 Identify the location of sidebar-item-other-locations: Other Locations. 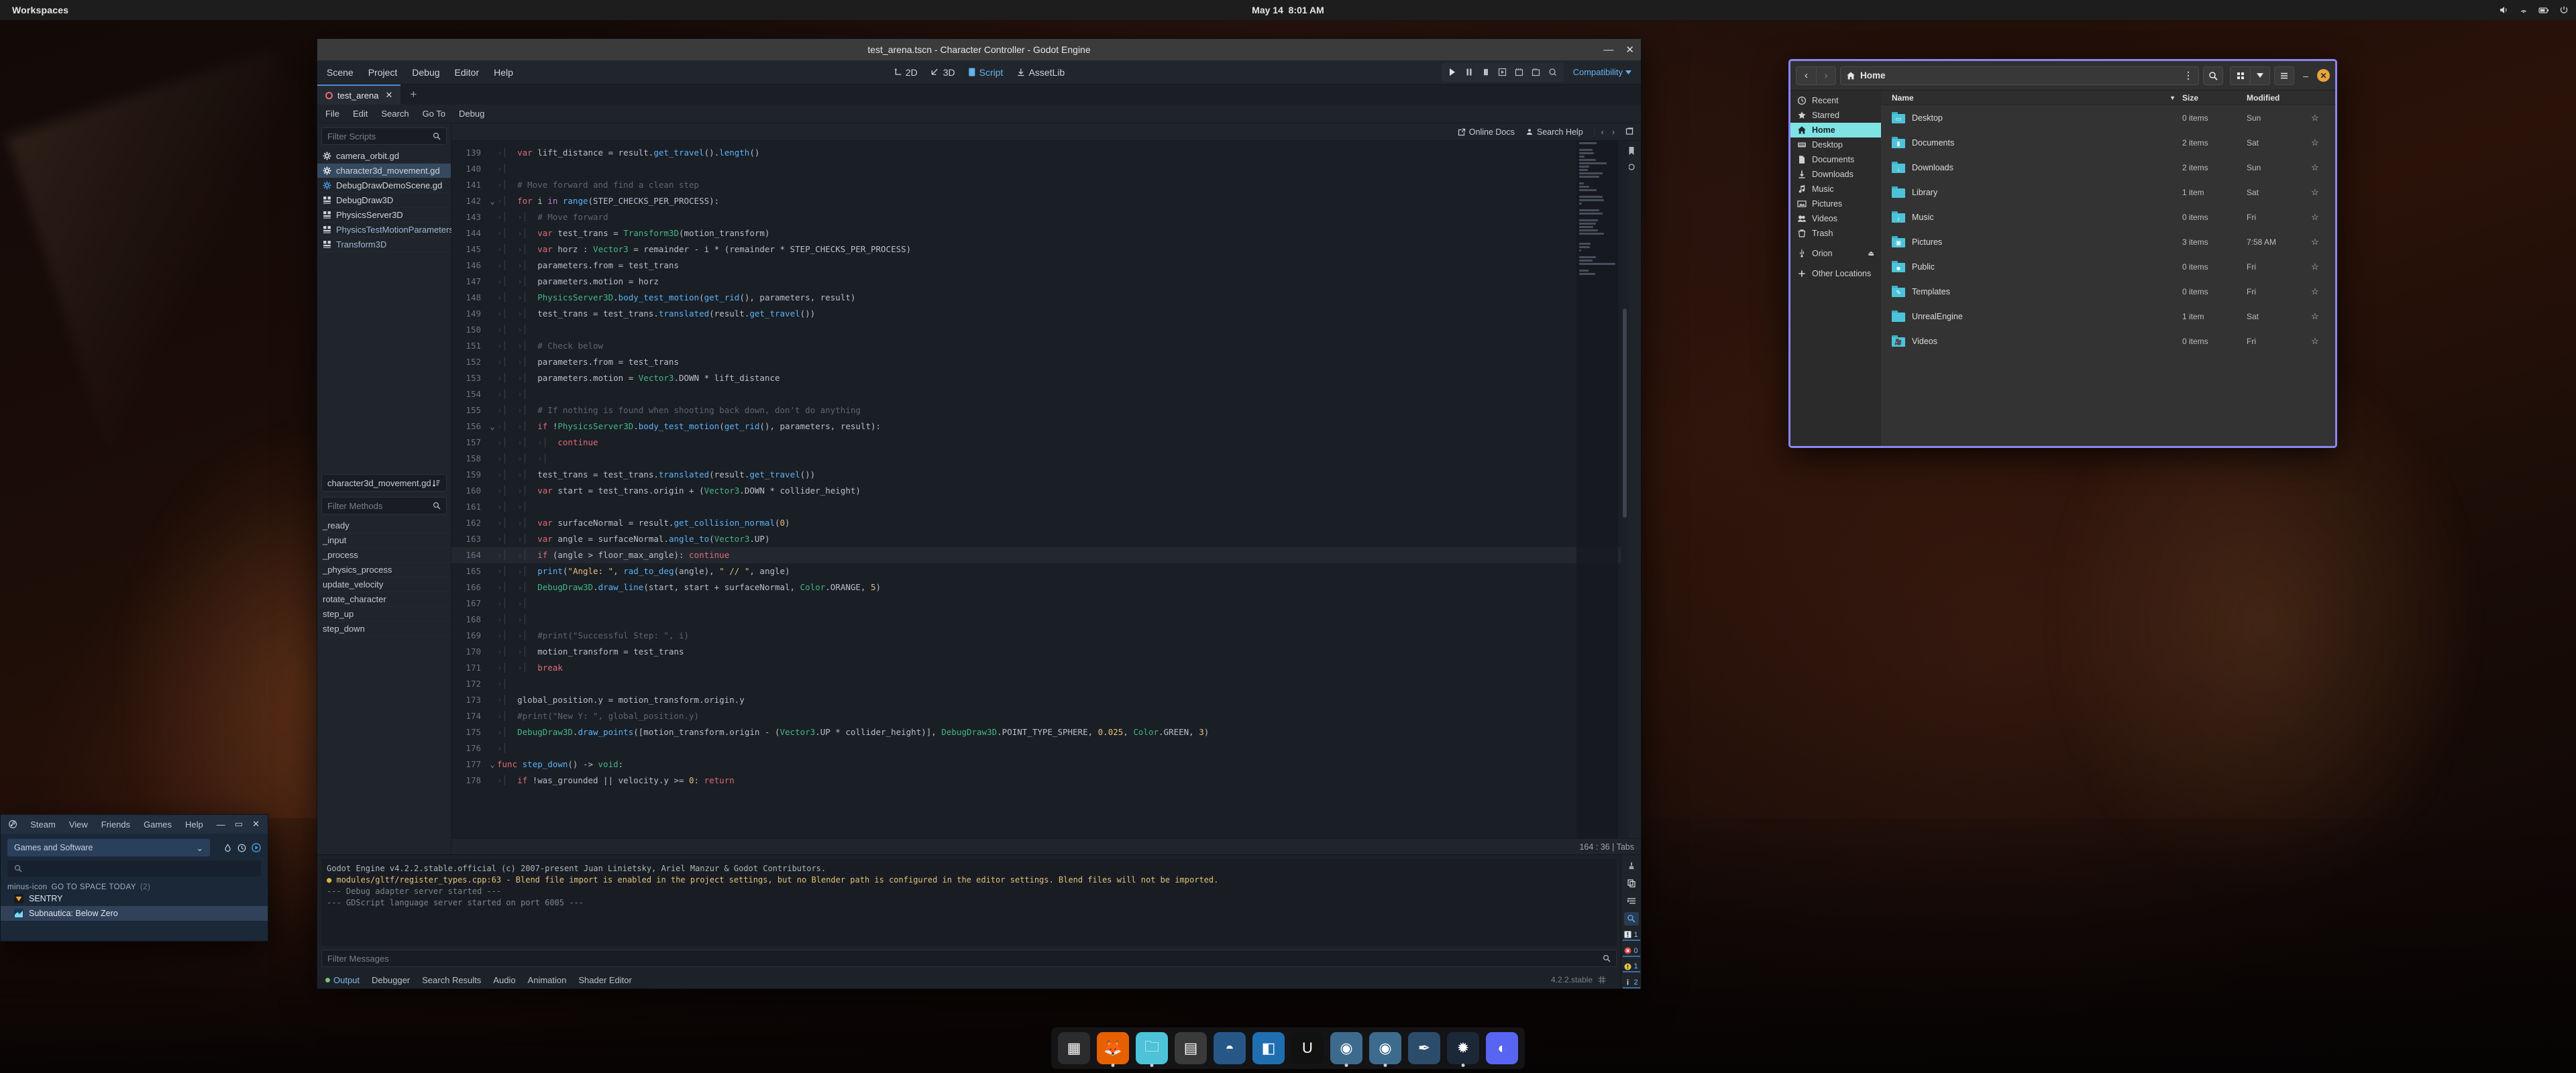
(1835, 273).